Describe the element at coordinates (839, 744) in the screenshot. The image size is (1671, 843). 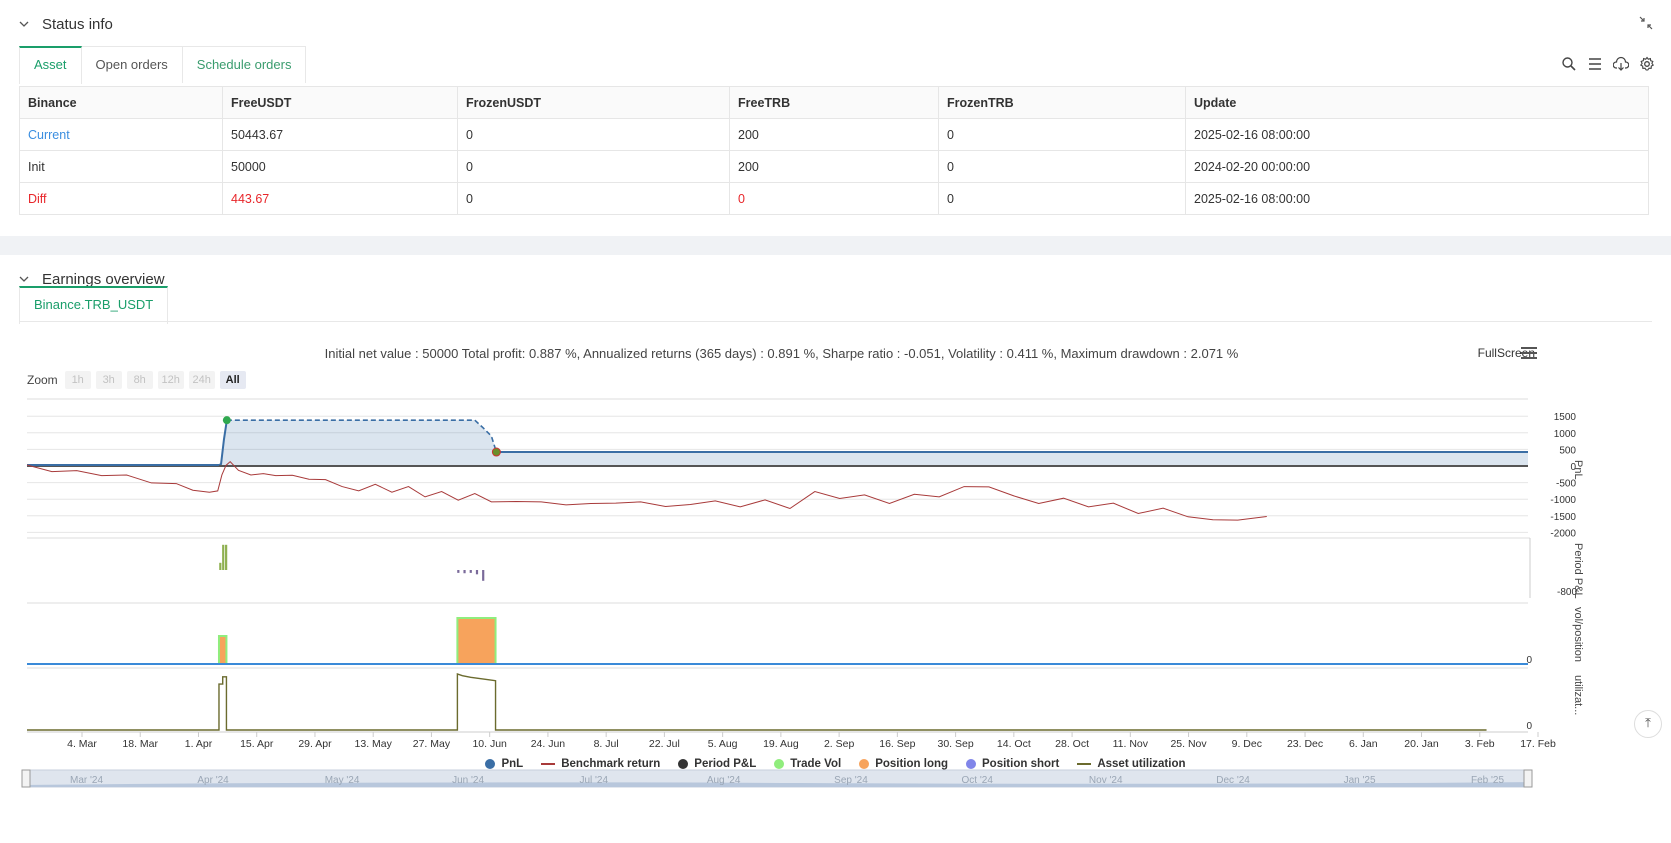
I see `x-tick-label: 2. Sep` at that location.